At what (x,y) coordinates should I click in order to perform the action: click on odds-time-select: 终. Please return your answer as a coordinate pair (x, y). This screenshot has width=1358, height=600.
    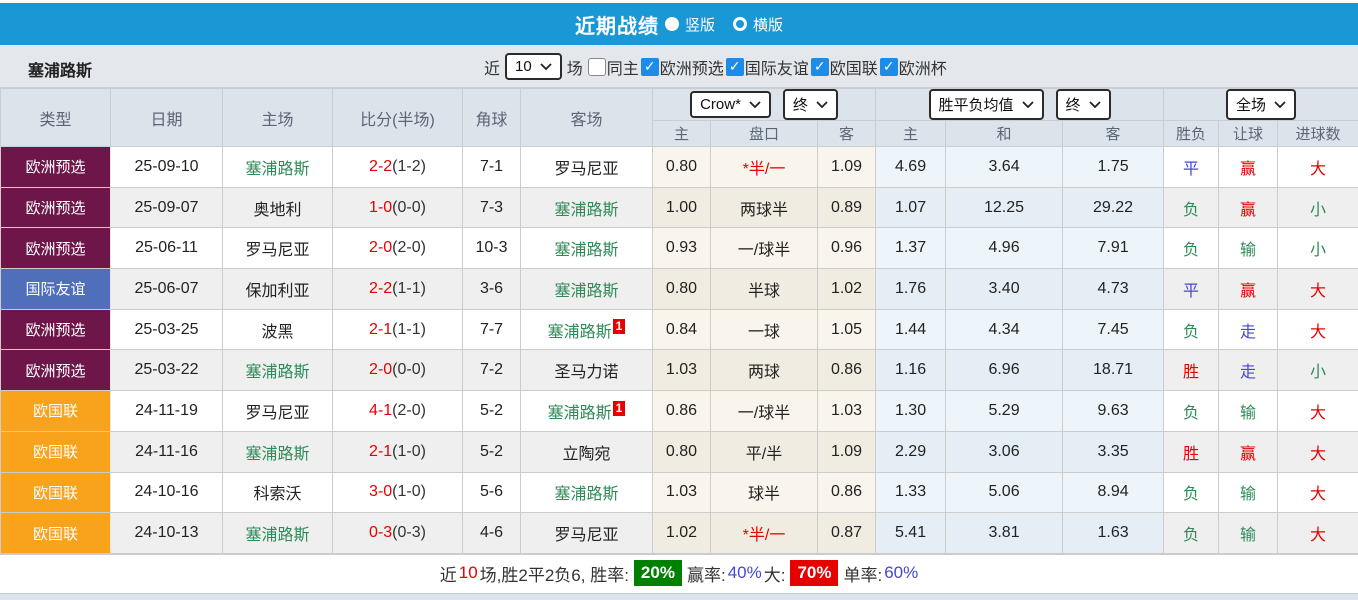
    Looking at the image, I should click on (810, 104).